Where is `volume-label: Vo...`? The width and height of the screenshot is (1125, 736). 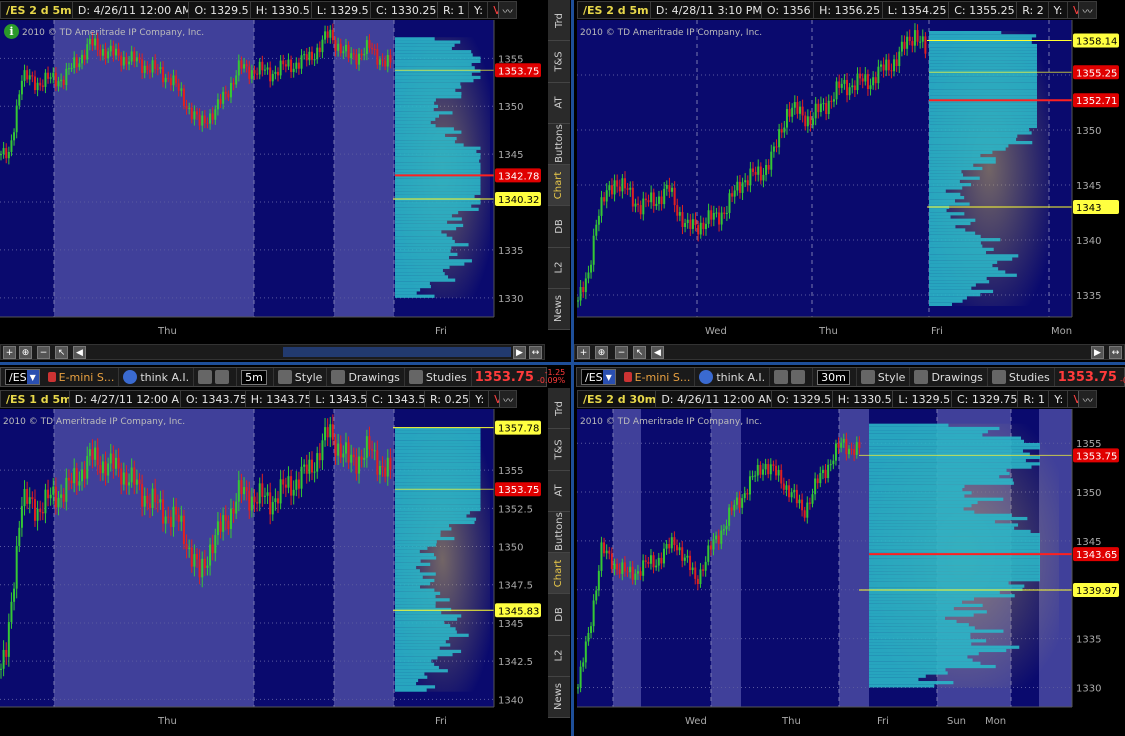
volume-label: Vo... is located at coordinates (494, 399).